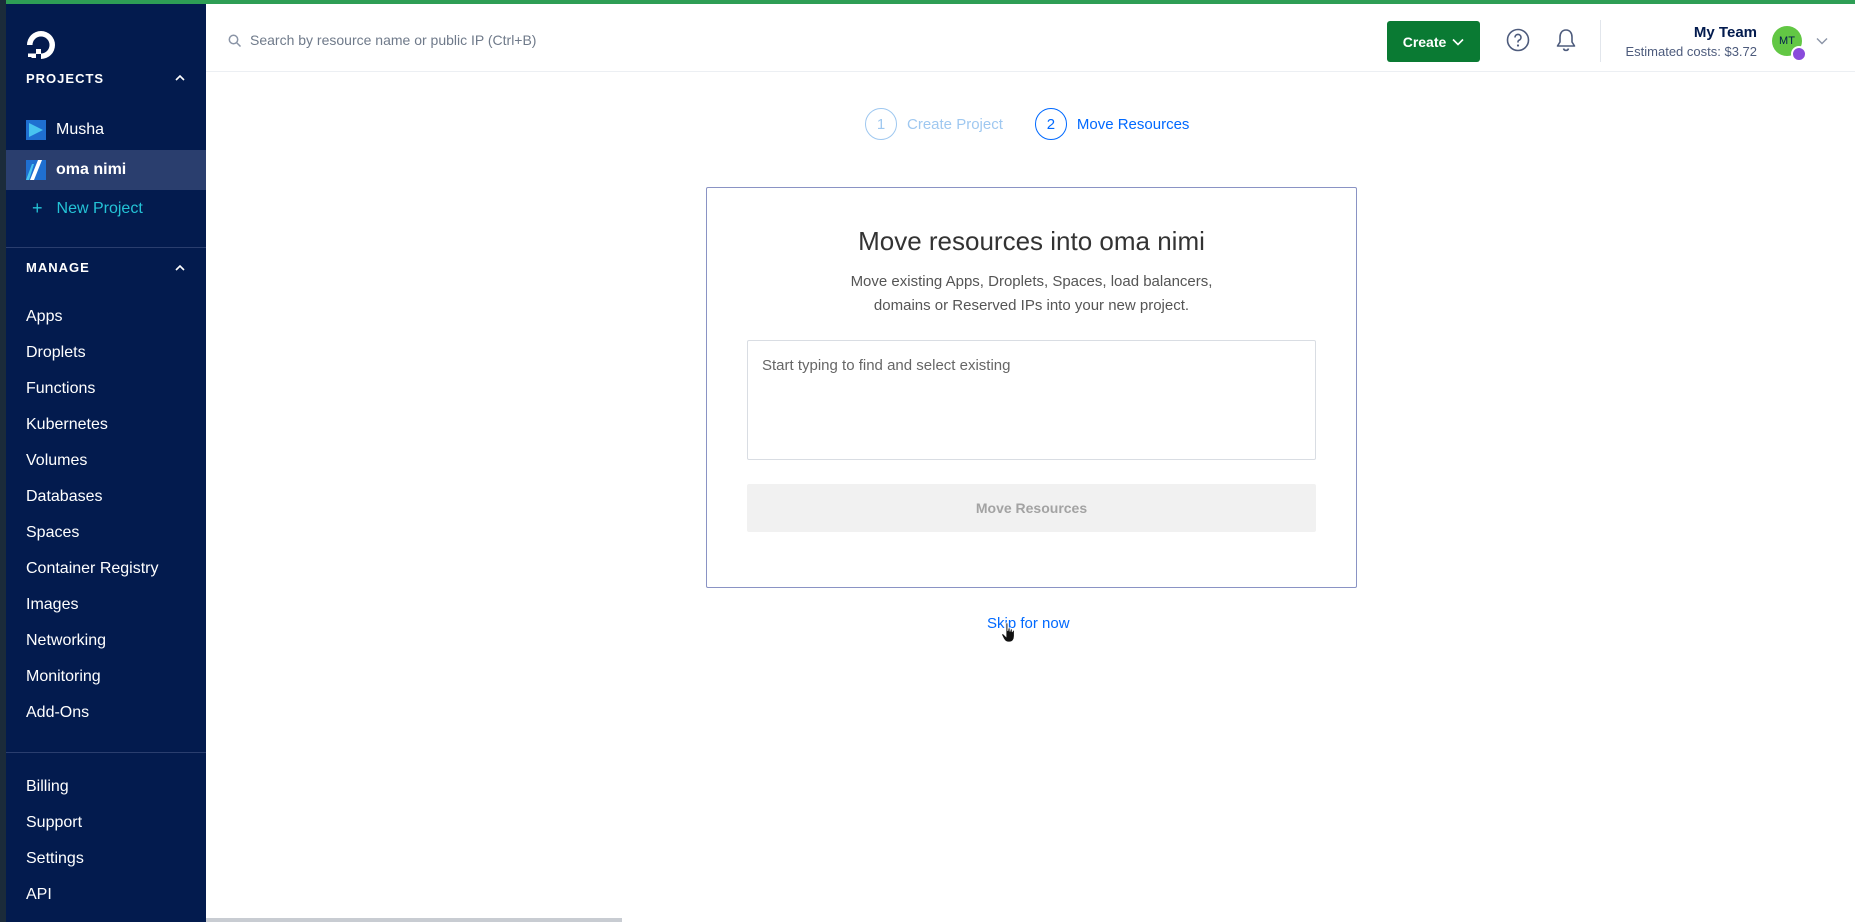  What do you see at coordinates (41, 45) in the screenshot?
I see `digitalocean-logo-icon` at bounding box center [41, 45].